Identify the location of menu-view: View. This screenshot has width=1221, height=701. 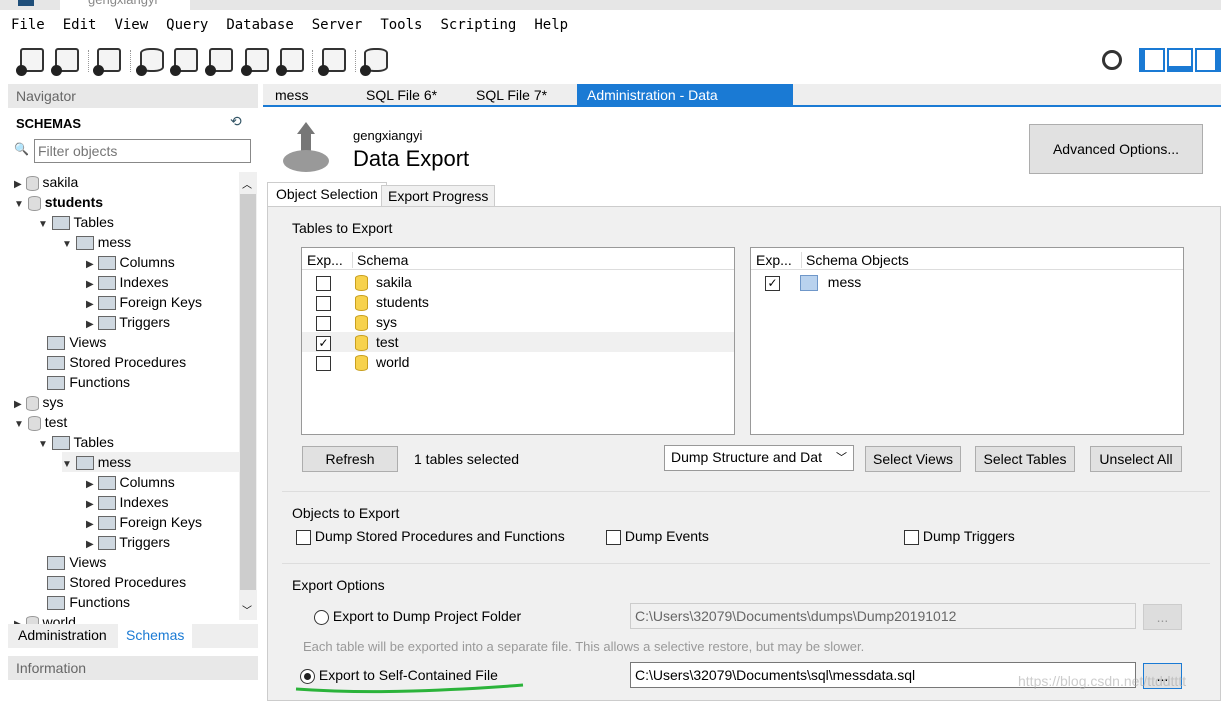
(131, 26).